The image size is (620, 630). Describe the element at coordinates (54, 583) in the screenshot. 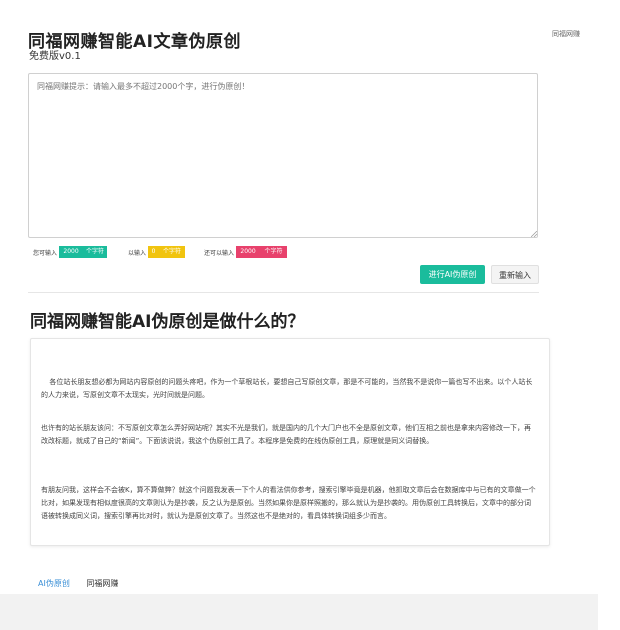

I see `footer-link-ai-rewrite: AI伪原创` at that location.